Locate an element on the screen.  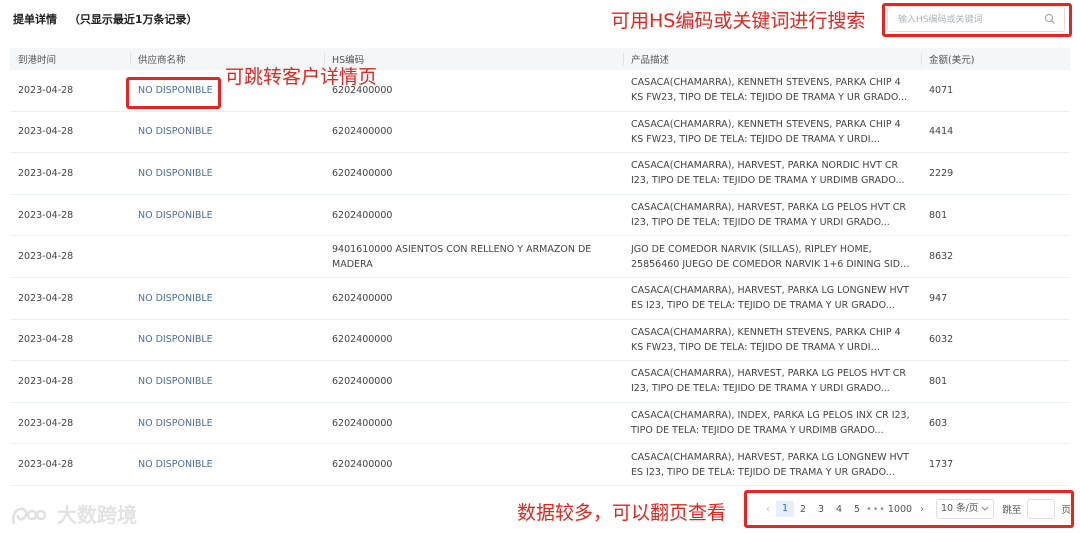
page-last: 1000 is located at coordinates (900, 509).